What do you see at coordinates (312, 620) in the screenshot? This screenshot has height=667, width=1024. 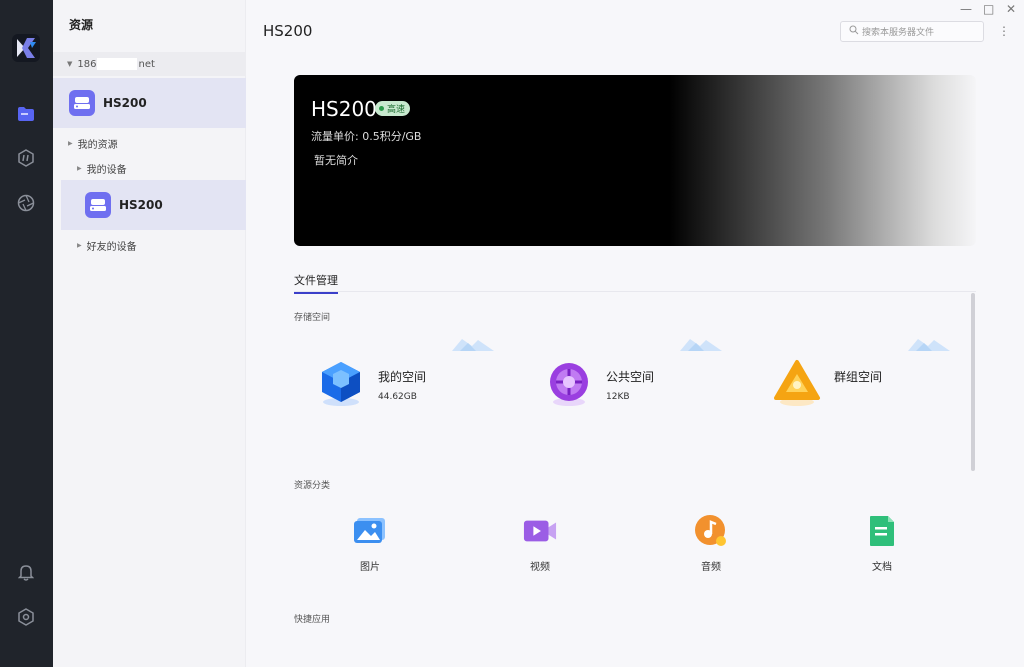 I see `quick-apps-section-label: 快捷应用` at bounding box center [312, 620].